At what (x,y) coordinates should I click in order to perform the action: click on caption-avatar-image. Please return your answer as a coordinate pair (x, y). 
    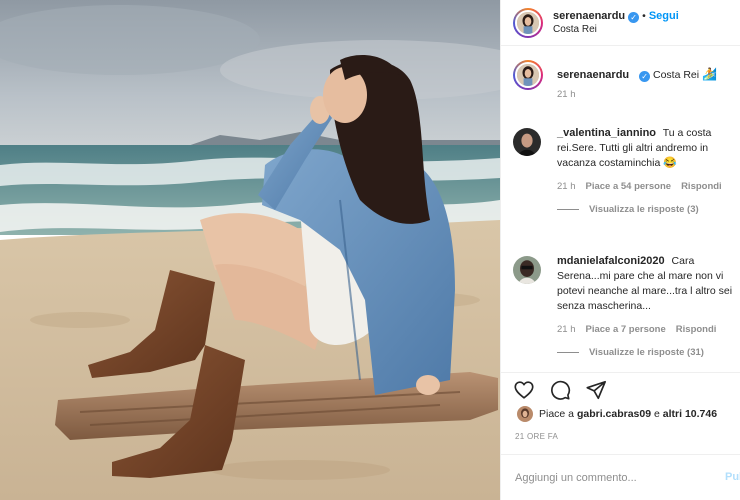
    Looking at the image, I should click on (528, 75).